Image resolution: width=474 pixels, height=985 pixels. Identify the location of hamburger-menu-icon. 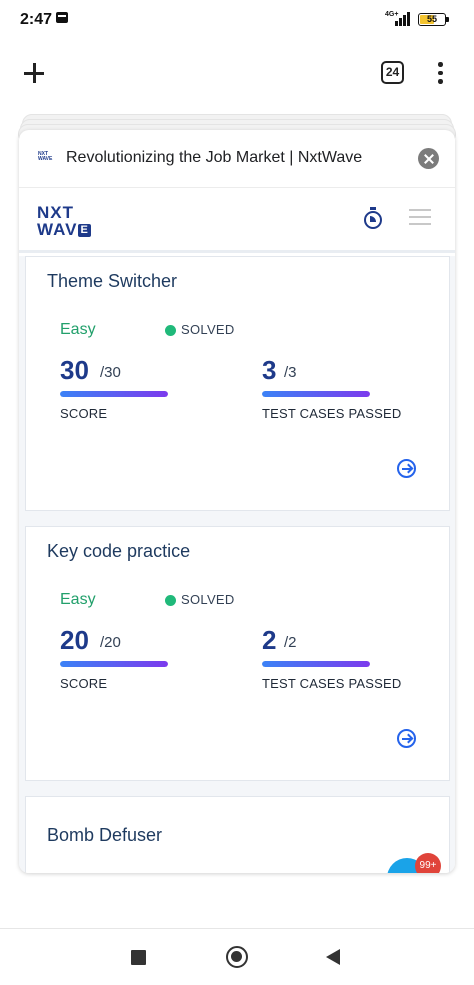
(420, 218).